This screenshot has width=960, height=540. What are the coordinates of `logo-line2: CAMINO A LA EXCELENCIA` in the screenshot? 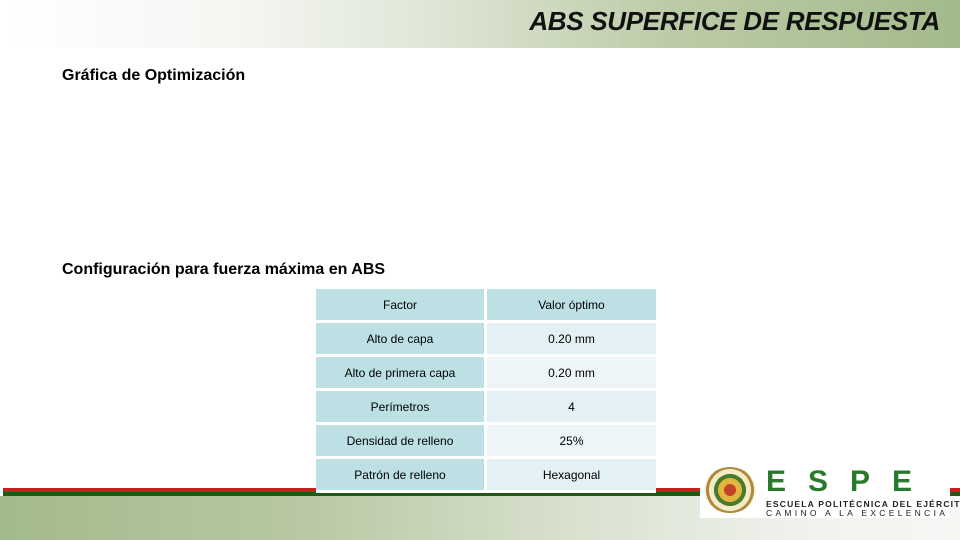 It's located at (857, 513).